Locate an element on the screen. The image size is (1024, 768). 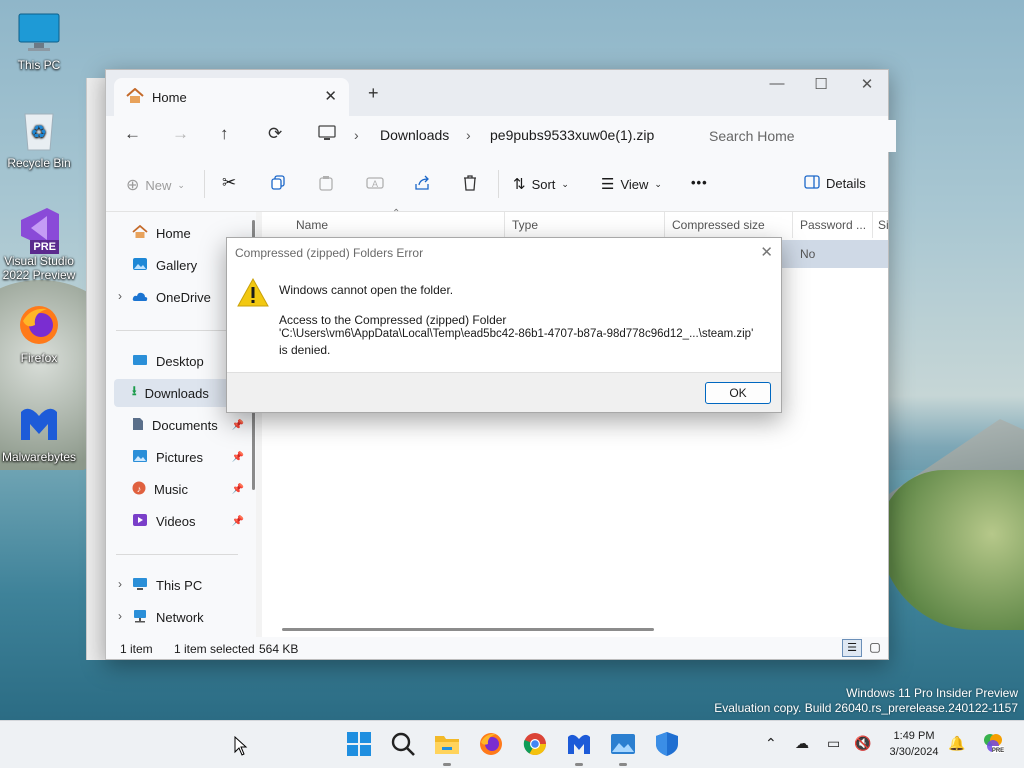
close-icon: ✕ is located at coordinates (766, 252).